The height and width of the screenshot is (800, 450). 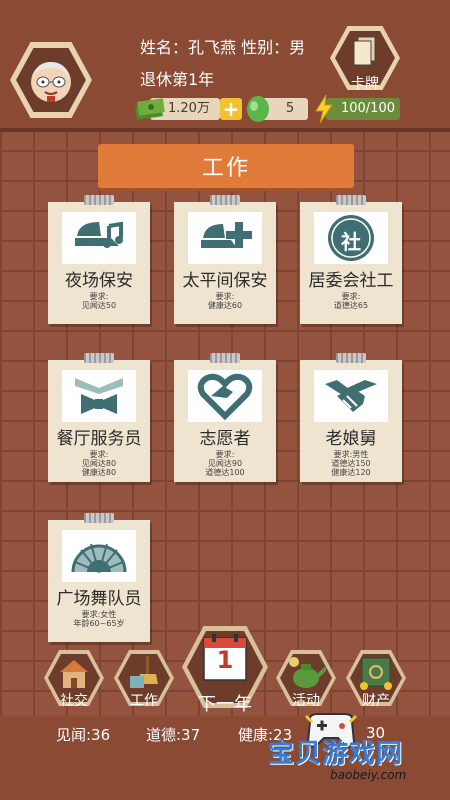 I want to click on fan-icon, so click(x=99, y=558).